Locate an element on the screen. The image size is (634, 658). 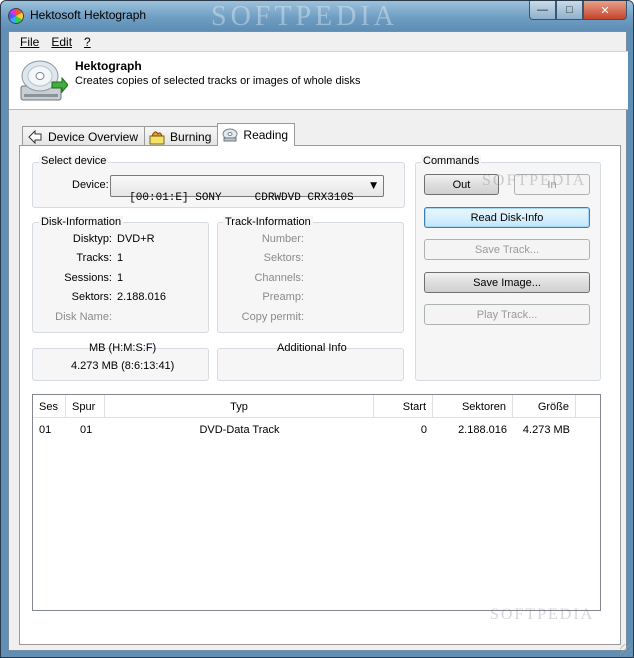
tab-reading: Reading is located at coordinates (256, 134).